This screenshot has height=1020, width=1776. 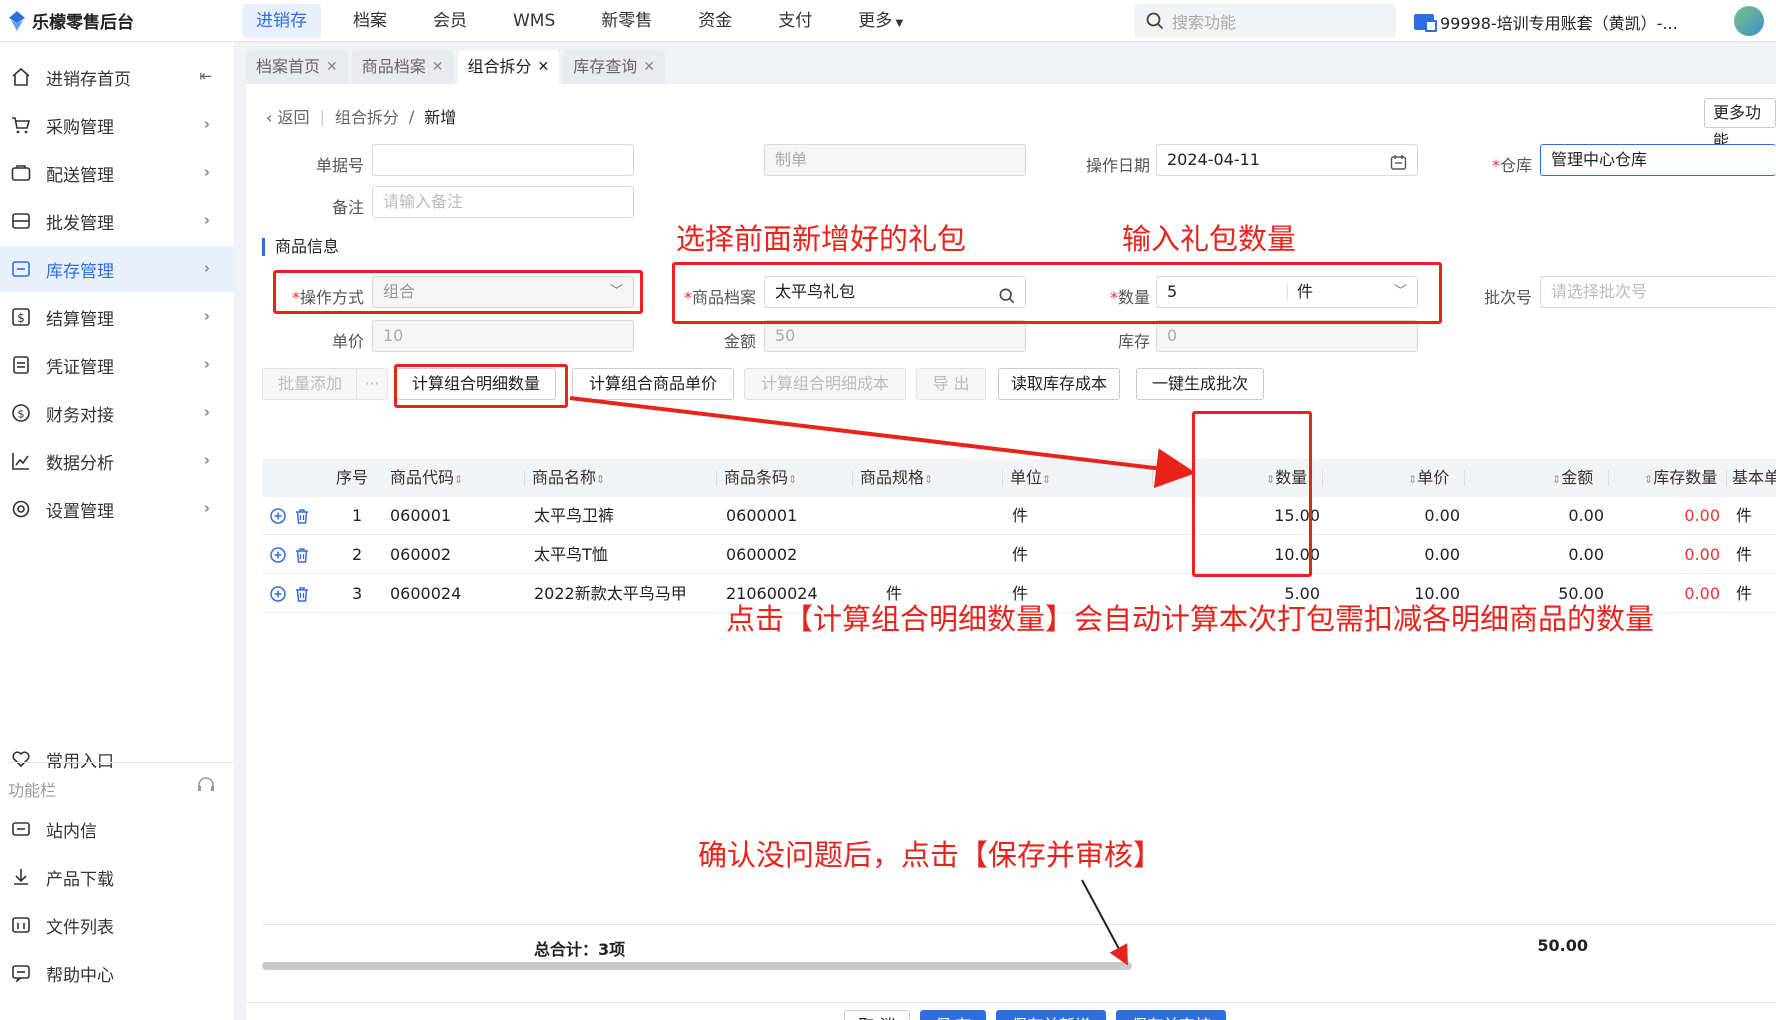 I want to click on th-code: 商品代码⇕, so click(x=426, y=478).